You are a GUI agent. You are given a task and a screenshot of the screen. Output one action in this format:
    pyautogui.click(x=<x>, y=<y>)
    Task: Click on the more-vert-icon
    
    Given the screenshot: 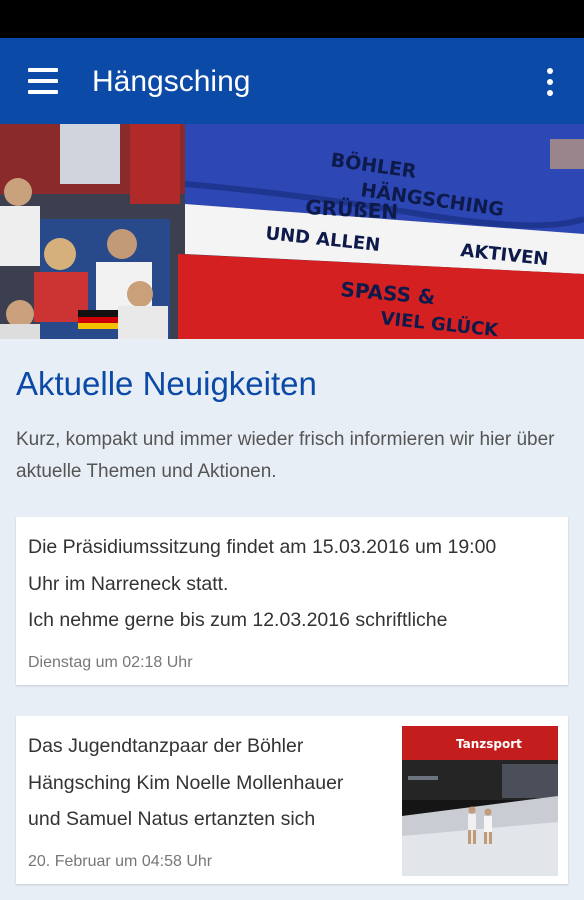 What is the action you would take?
    pyautogui.click(x=550, y=82)
    